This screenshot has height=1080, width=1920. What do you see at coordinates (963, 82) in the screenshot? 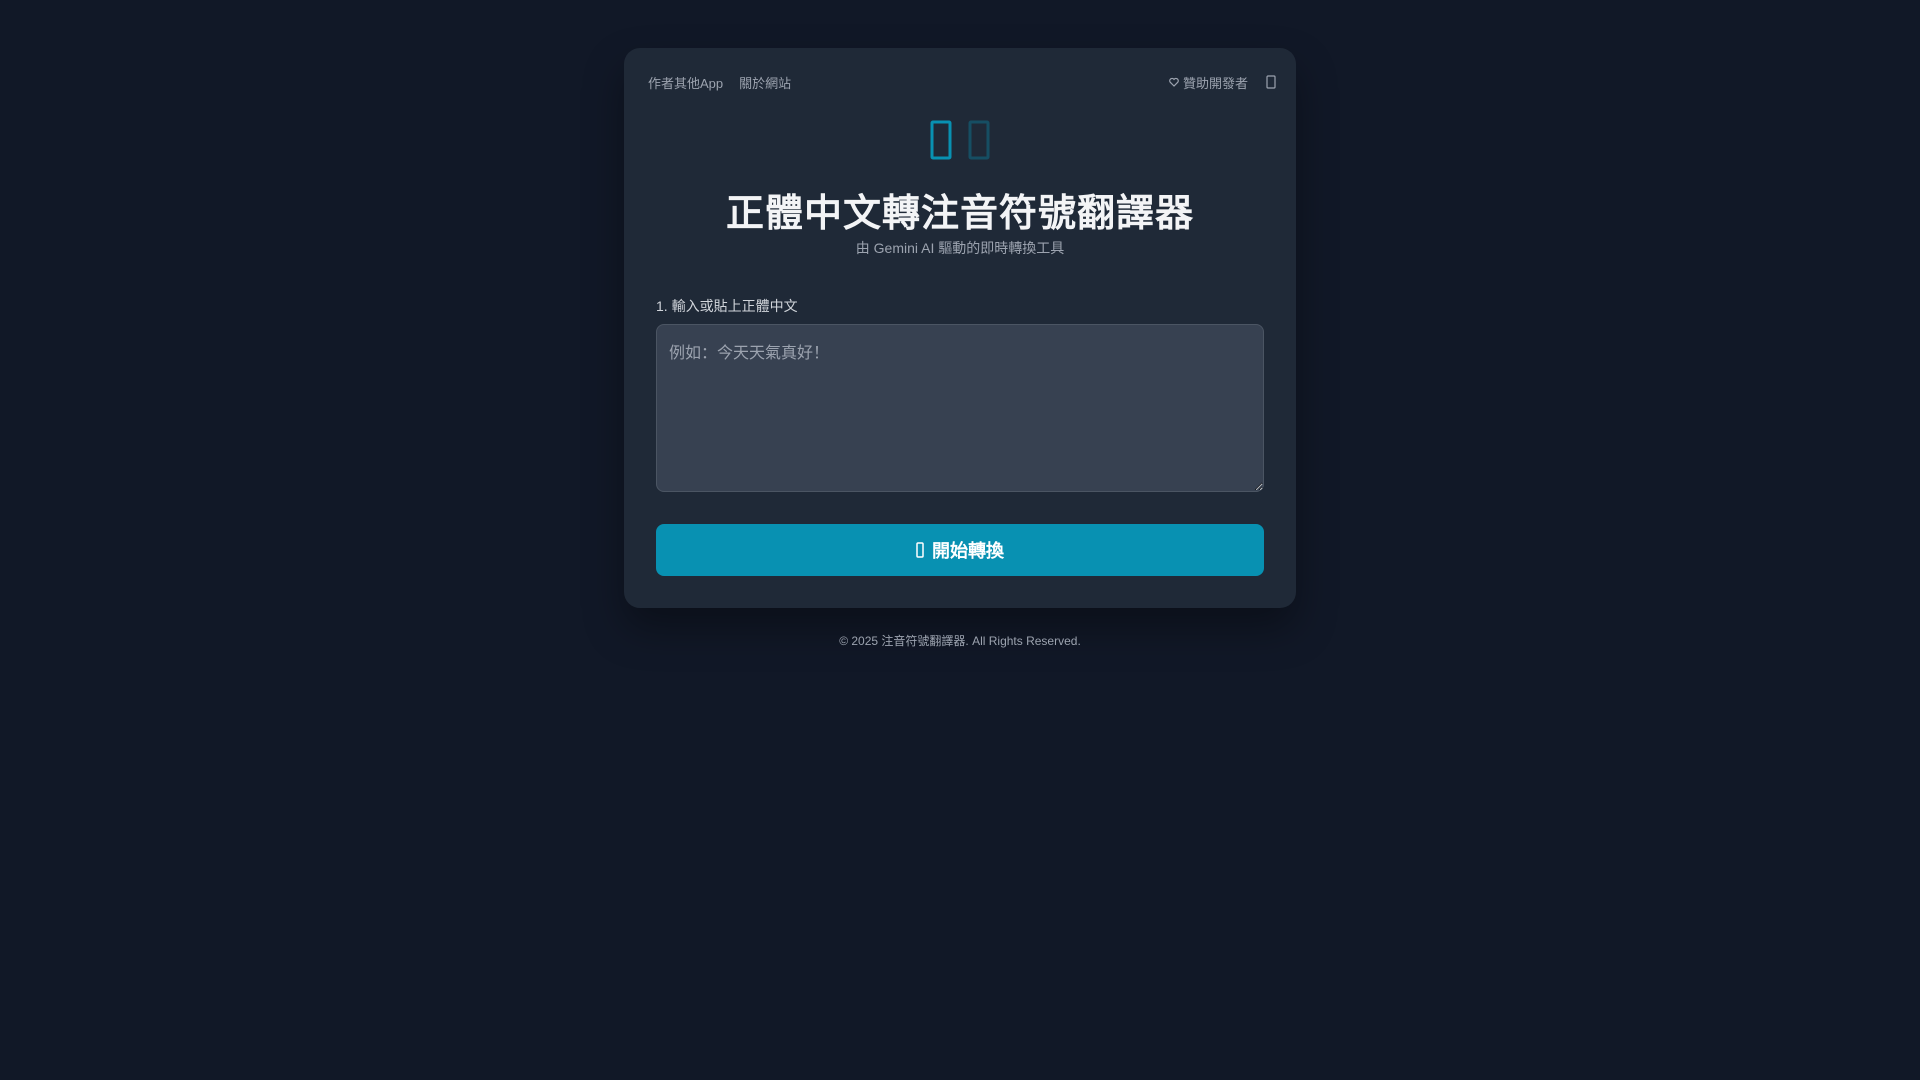
I see `top-nav: 作者其他App 關於網站 贊助開發者` at bounding box center [963, 82].